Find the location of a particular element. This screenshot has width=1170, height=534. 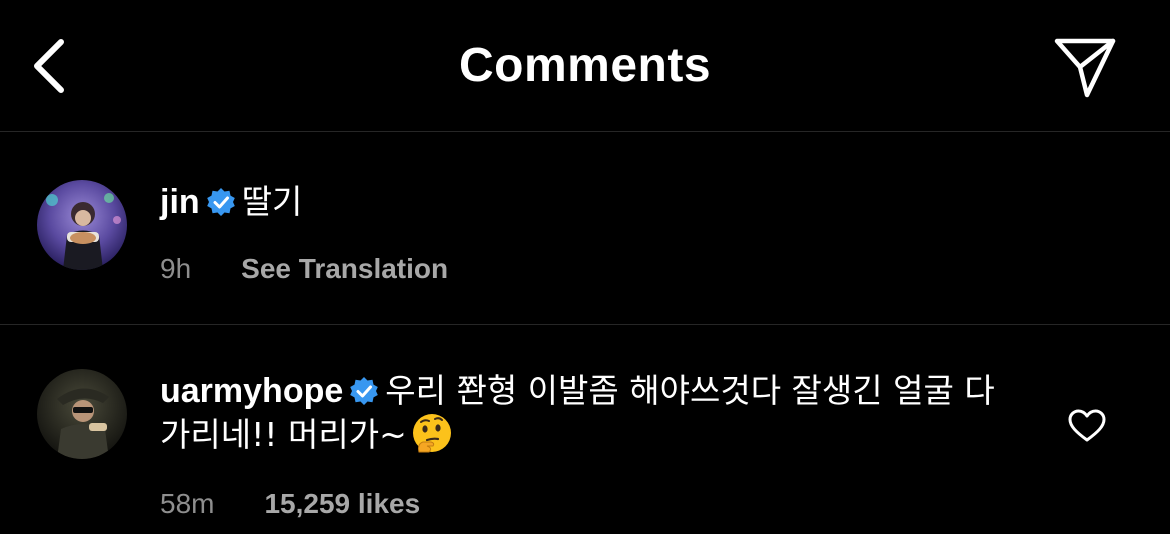

like-button is located at coordinates (1087, 426).